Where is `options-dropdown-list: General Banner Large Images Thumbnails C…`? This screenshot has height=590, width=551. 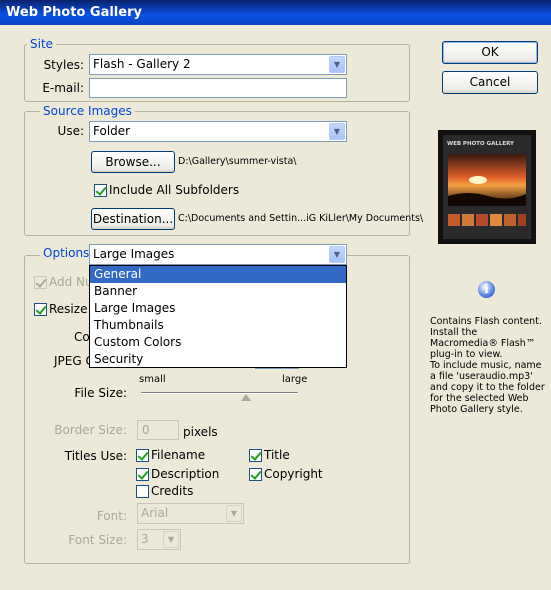
options-dropdown-list: General Banner Large Images Thumbnails C… is located at coordinates (218, 316).